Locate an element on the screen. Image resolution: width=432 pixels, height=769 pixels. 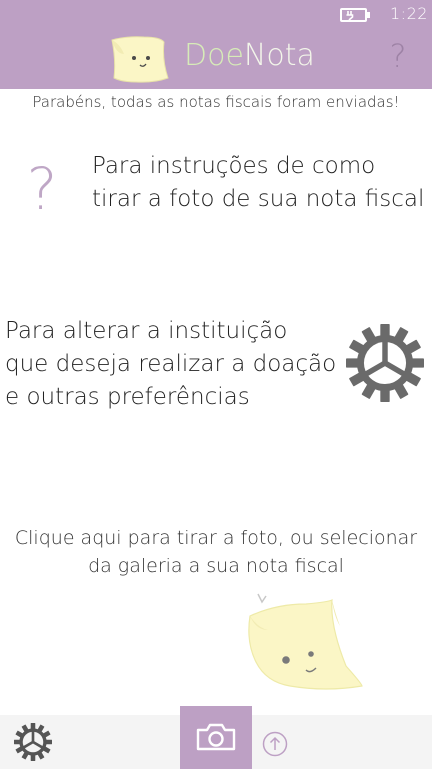
app-title: DoeNota is located at coordinates (249, 55).